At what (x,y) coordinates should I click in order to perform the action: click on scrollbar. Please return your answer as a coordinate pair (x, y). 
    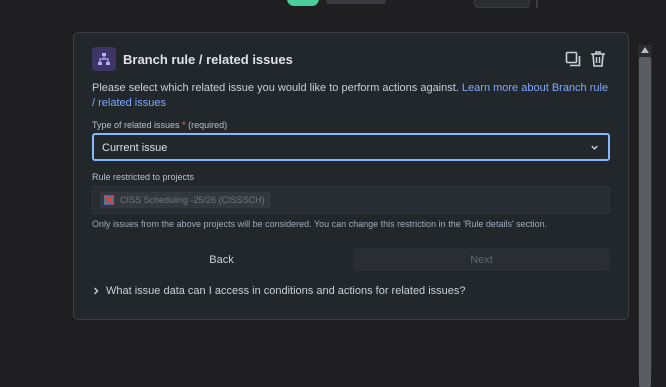
    Looking at the image, I should click on (645, 216).